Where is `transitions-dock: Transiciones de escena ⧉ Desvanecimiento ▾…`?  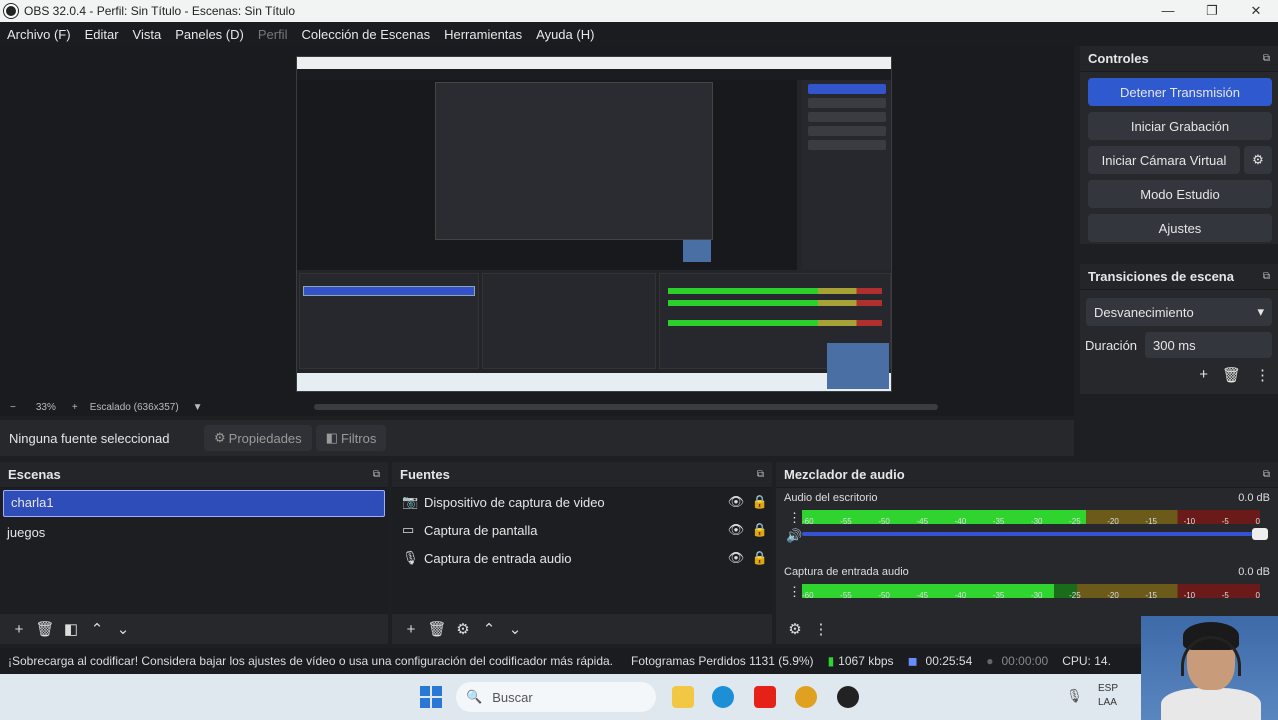 transitions-dock: Transiciones de escena ⧉ Desvanecimiento ▾… is located at coordinates (1179, 329).